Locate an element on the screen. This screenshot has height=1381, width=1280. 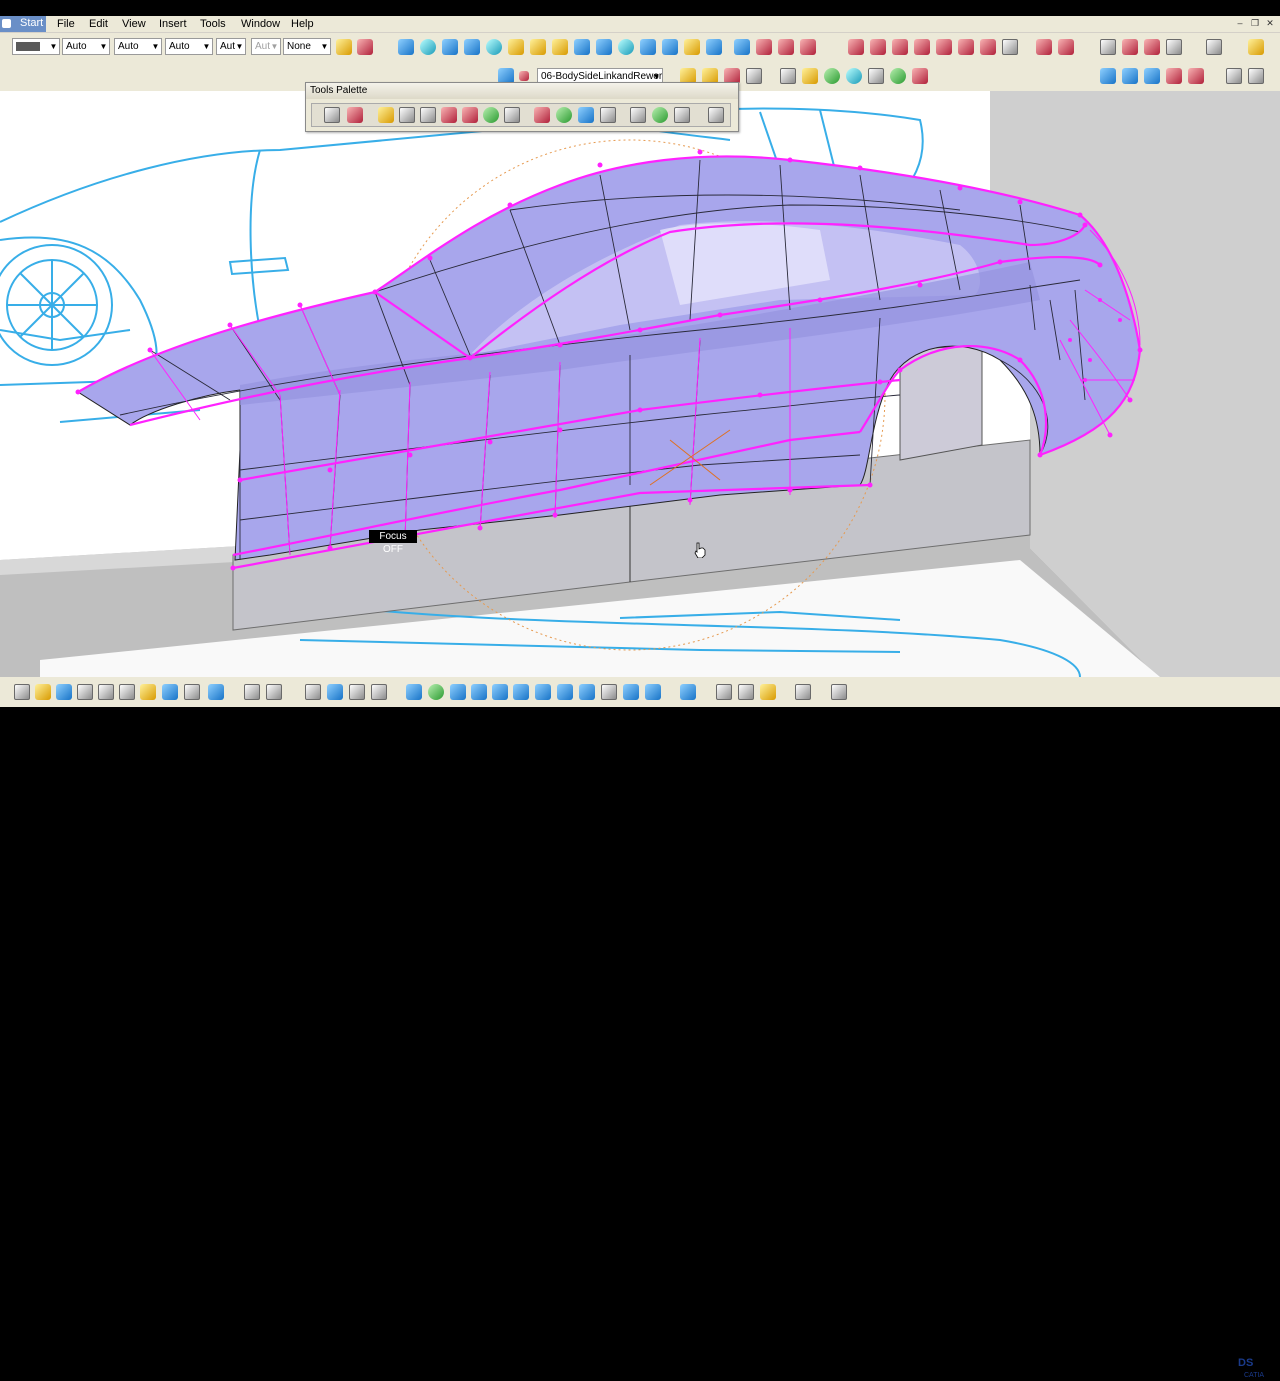
paint-icon is located at coordinates (920, 76).